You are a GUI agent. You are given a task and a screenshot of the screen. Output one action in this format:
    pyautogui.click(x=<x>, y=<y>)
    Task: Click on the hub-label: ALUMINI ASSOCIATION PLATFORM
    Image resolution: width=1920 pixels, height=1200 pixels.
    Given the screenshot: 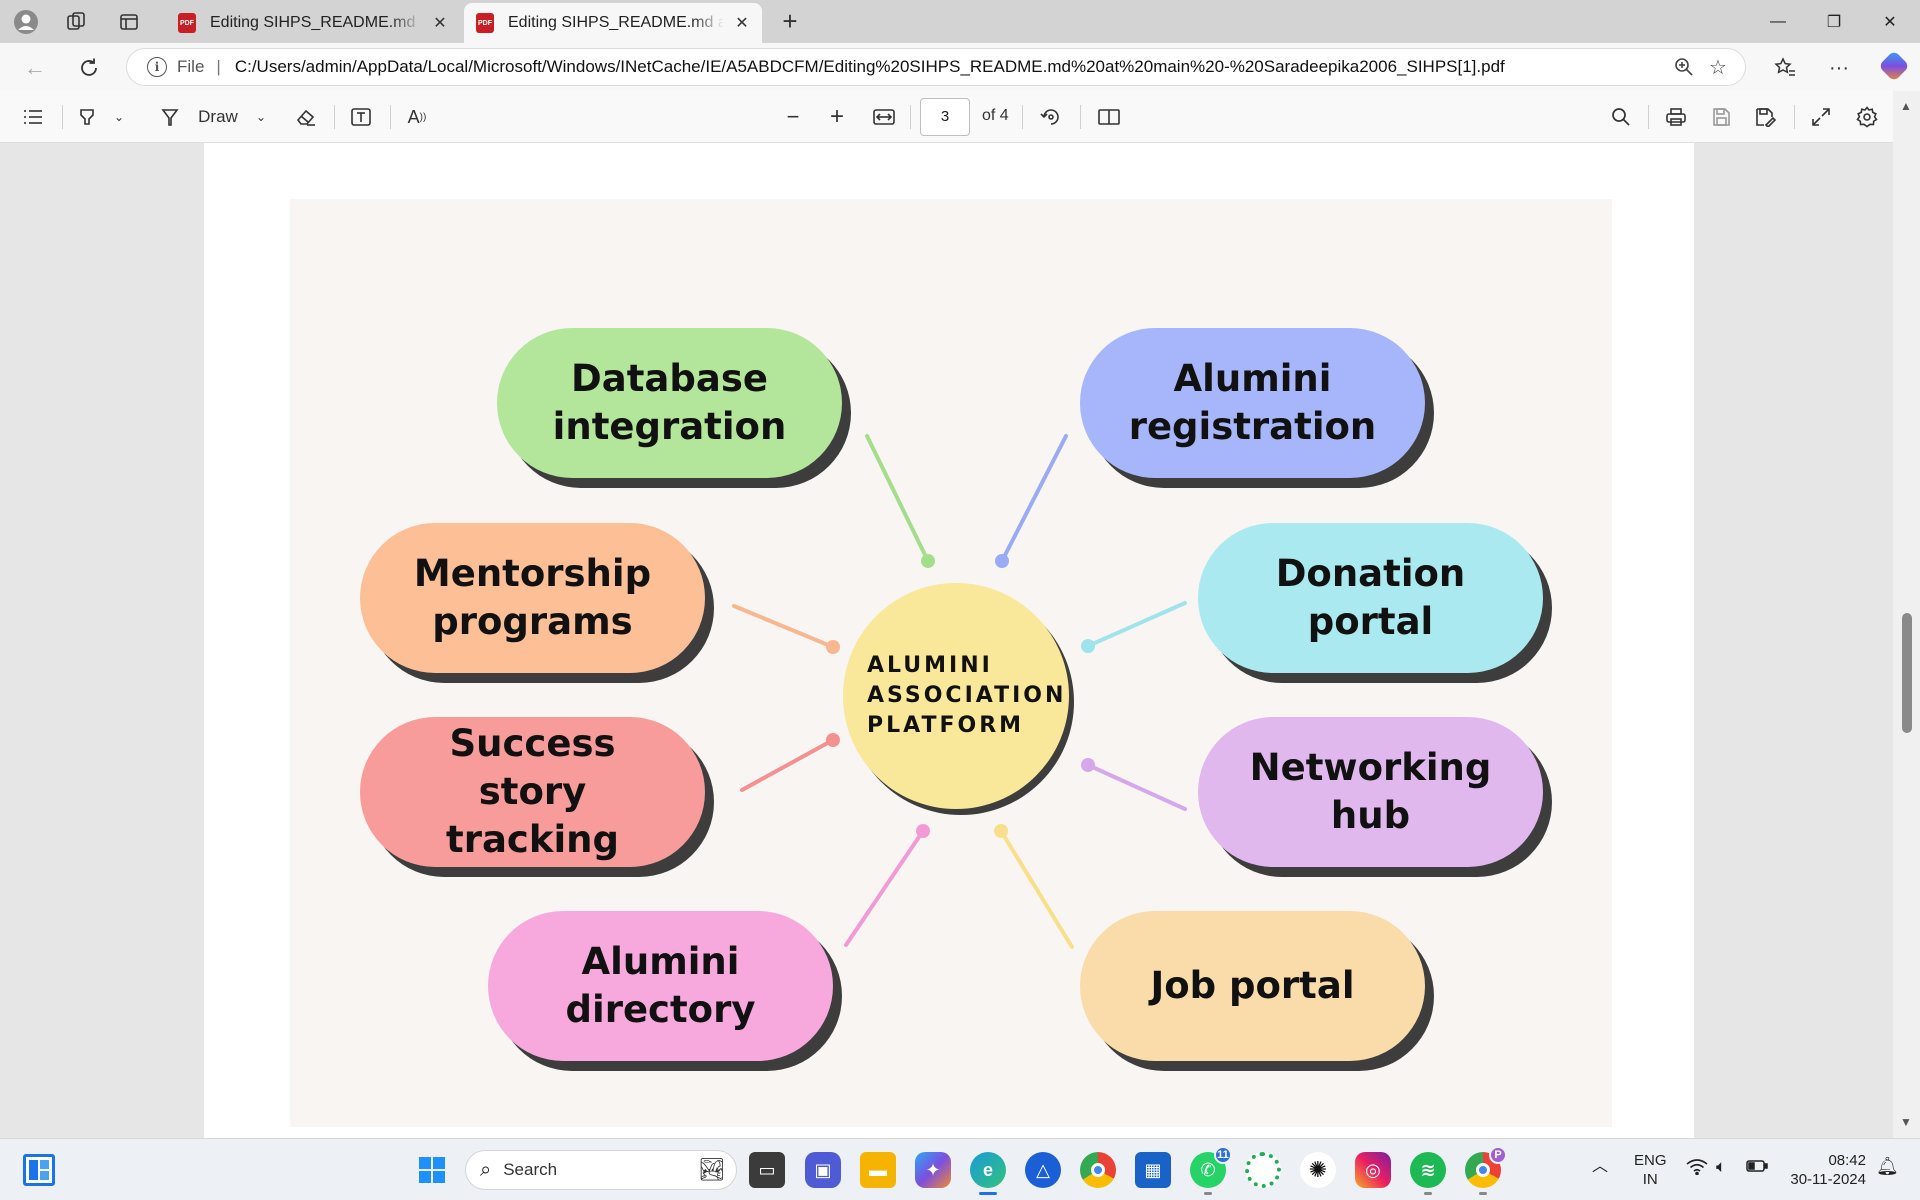 What is the action you would take?
    pyautogui.click(x=967, y=695)
    